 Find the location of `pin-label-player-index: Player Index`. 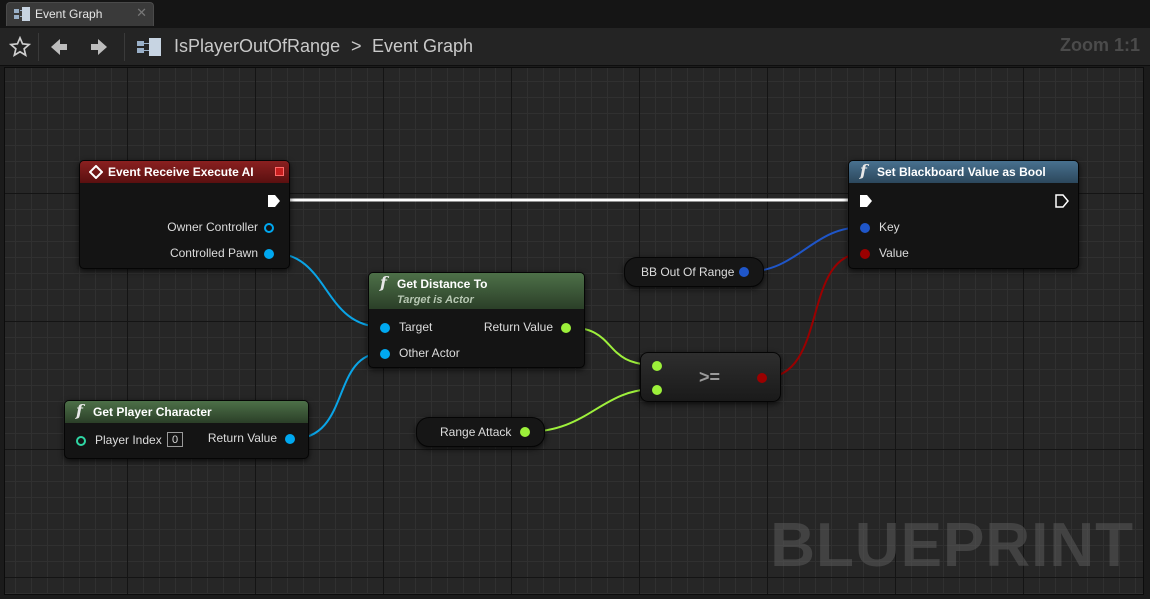

pin-label-player-index: Player Index is located at coordinates (128, 440).